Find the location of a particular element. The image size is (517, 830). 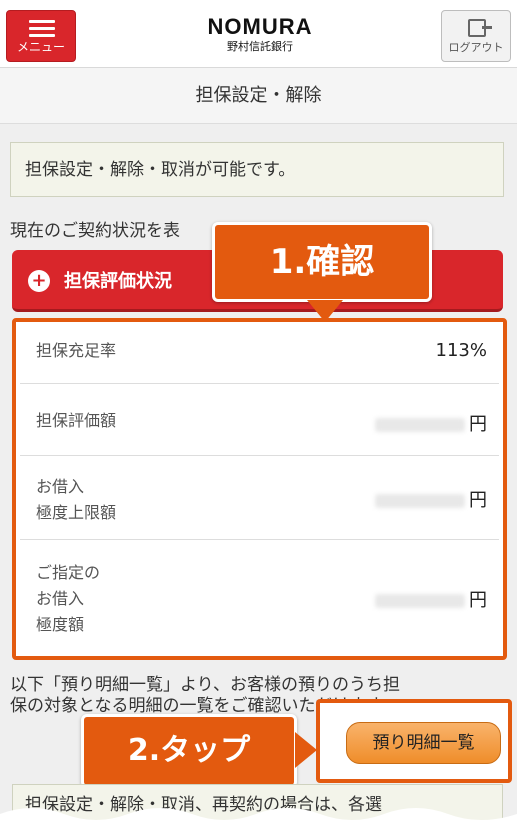

deposit-details-button: 預り明細一覧 is located at coordinates (423, 743).